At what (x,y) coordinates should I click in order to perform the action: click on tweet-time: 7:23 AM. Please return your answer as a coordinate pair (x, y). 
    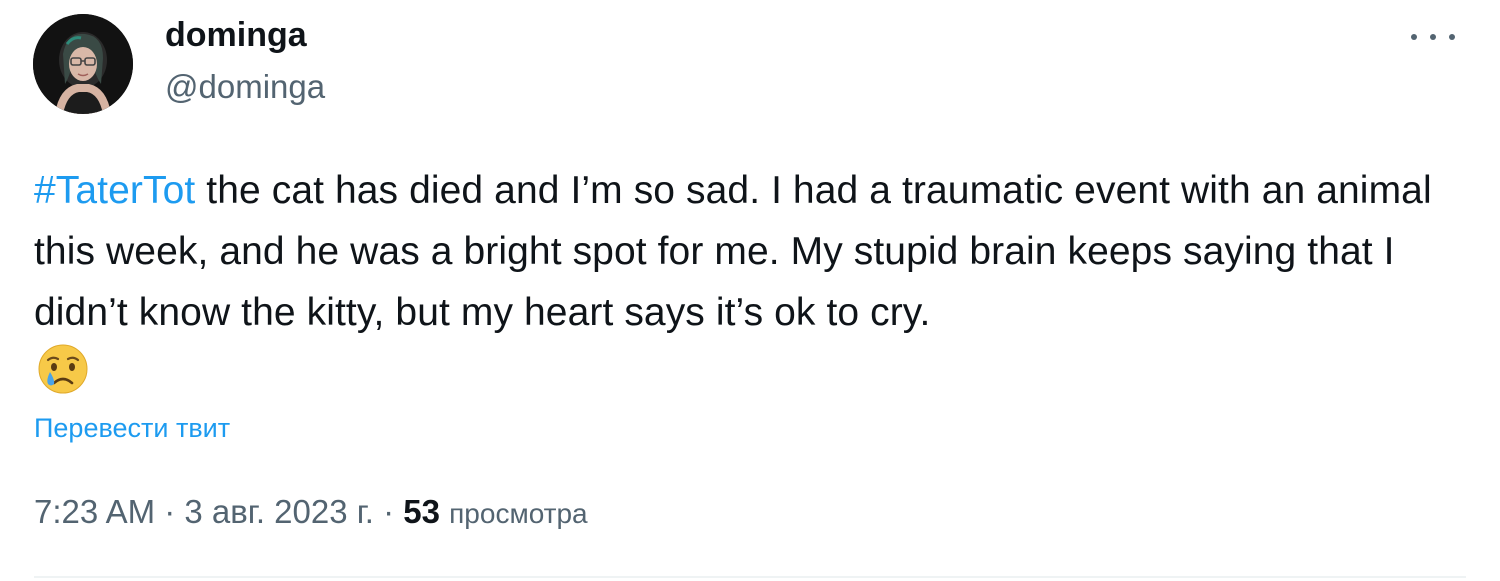
    Looking at the image, I should click on (94, 511).